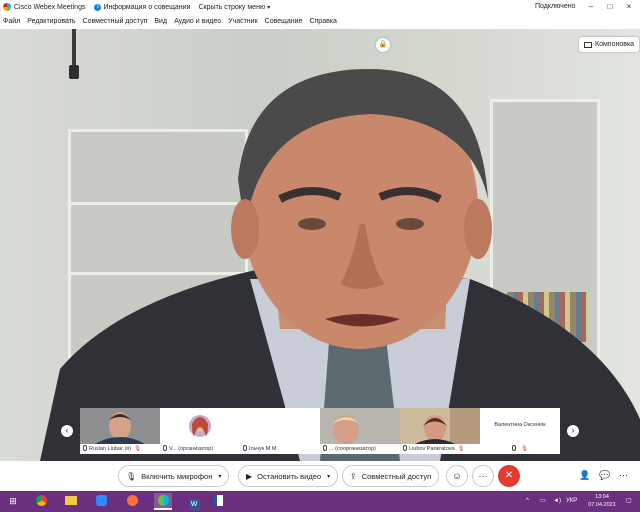 The image size is (640, 512). I want to click on menu-participant: Участник, so click(243, 21).